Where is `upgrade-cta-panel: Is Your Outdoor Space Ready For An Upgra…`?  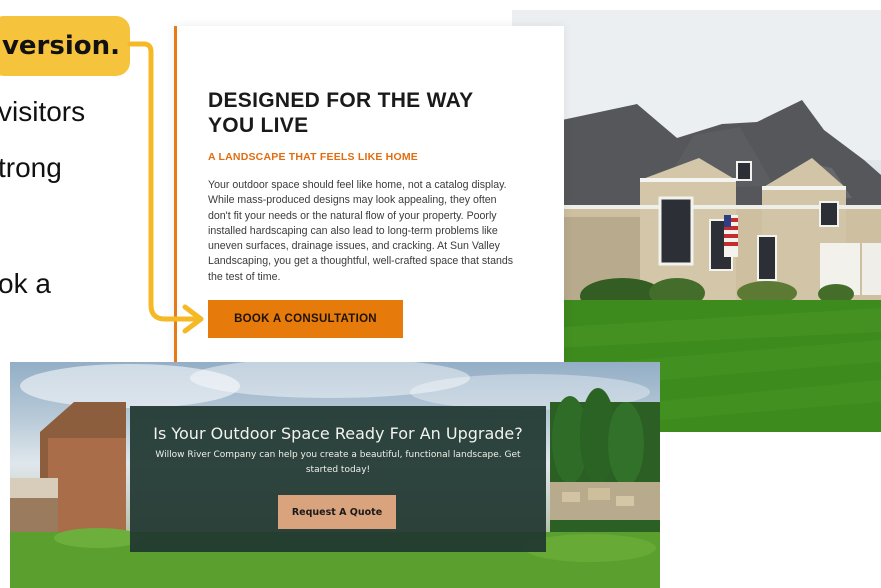 upgrade-cta-panel: Is Your Outdoor Space Ready For An Upgra… is located at coordinates (338, 479).